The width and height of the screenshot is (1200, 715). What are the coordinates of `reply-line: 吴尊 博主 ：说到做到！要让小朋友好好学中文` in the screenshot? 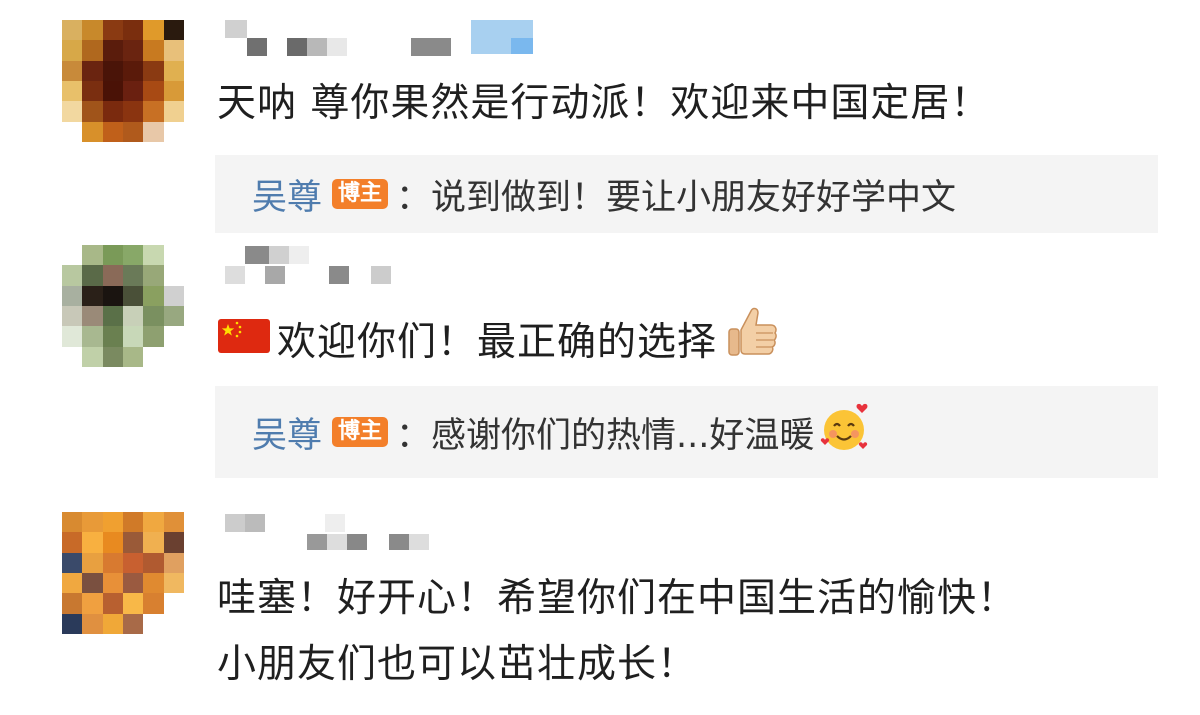 It's located at (604, 194).